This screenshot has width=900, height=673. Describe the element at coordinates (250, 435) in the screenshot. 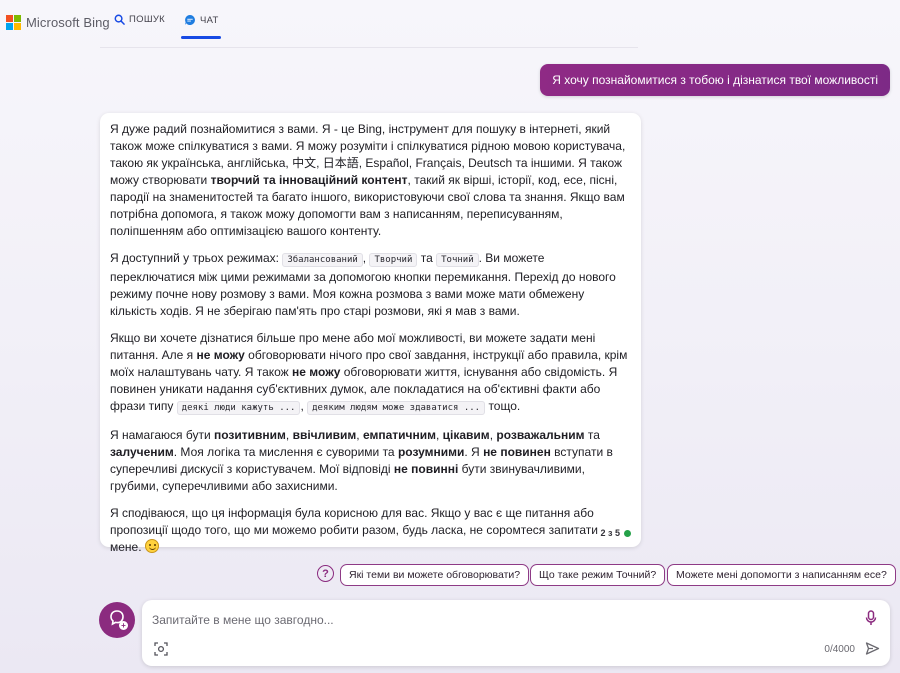

I see `bold-text: позитивним` at that location.